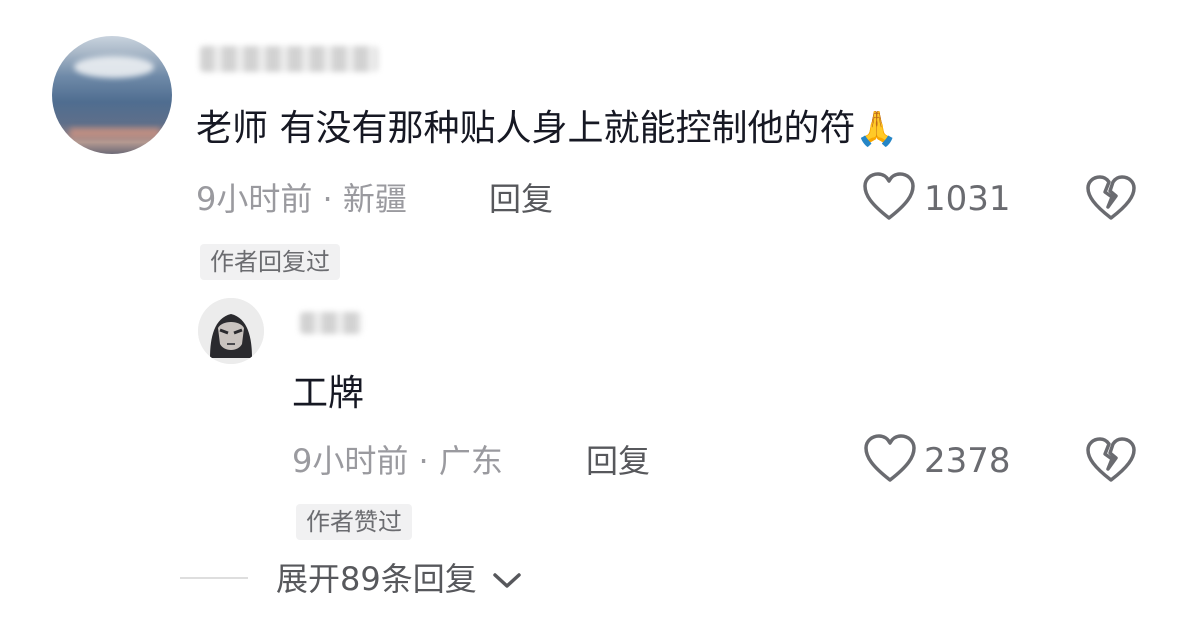  Describe the element at coordinates (507, 580) in the screenshot. I see `chevron-down-icon` at that location.